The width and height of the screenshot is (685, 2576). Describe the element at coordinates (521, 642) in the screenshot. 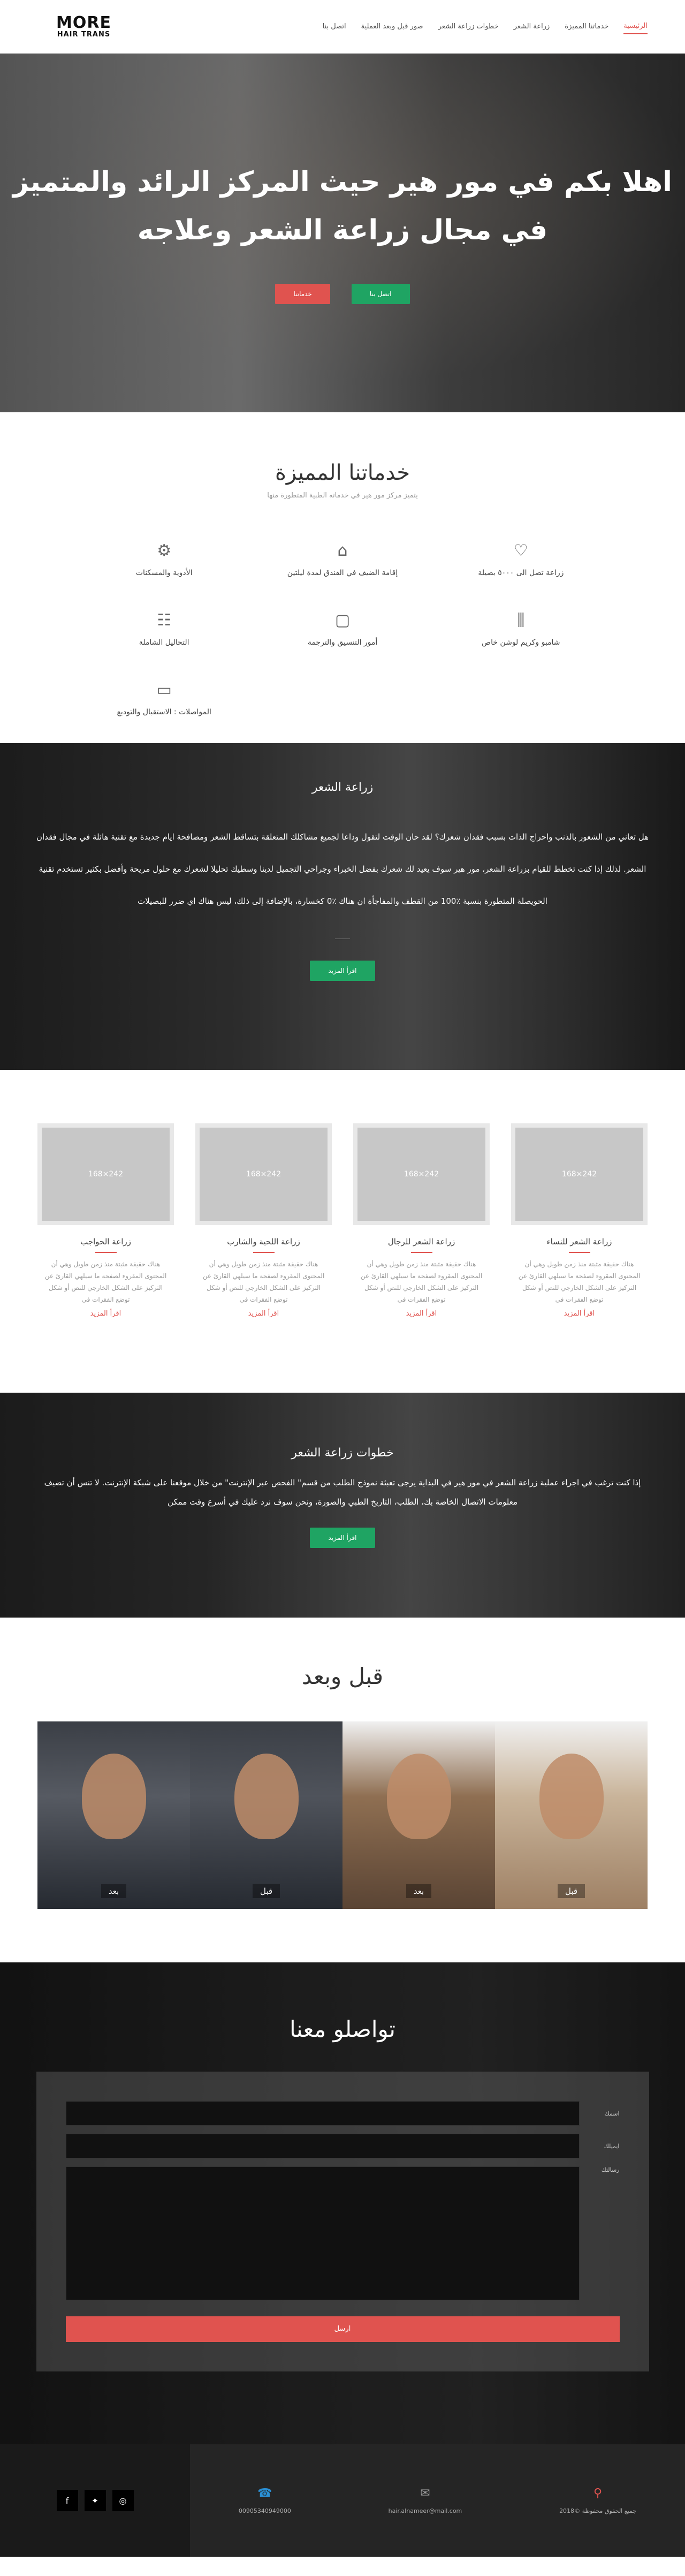

I see `service-label: شامبو وكريم لوشن خاص` at that location.